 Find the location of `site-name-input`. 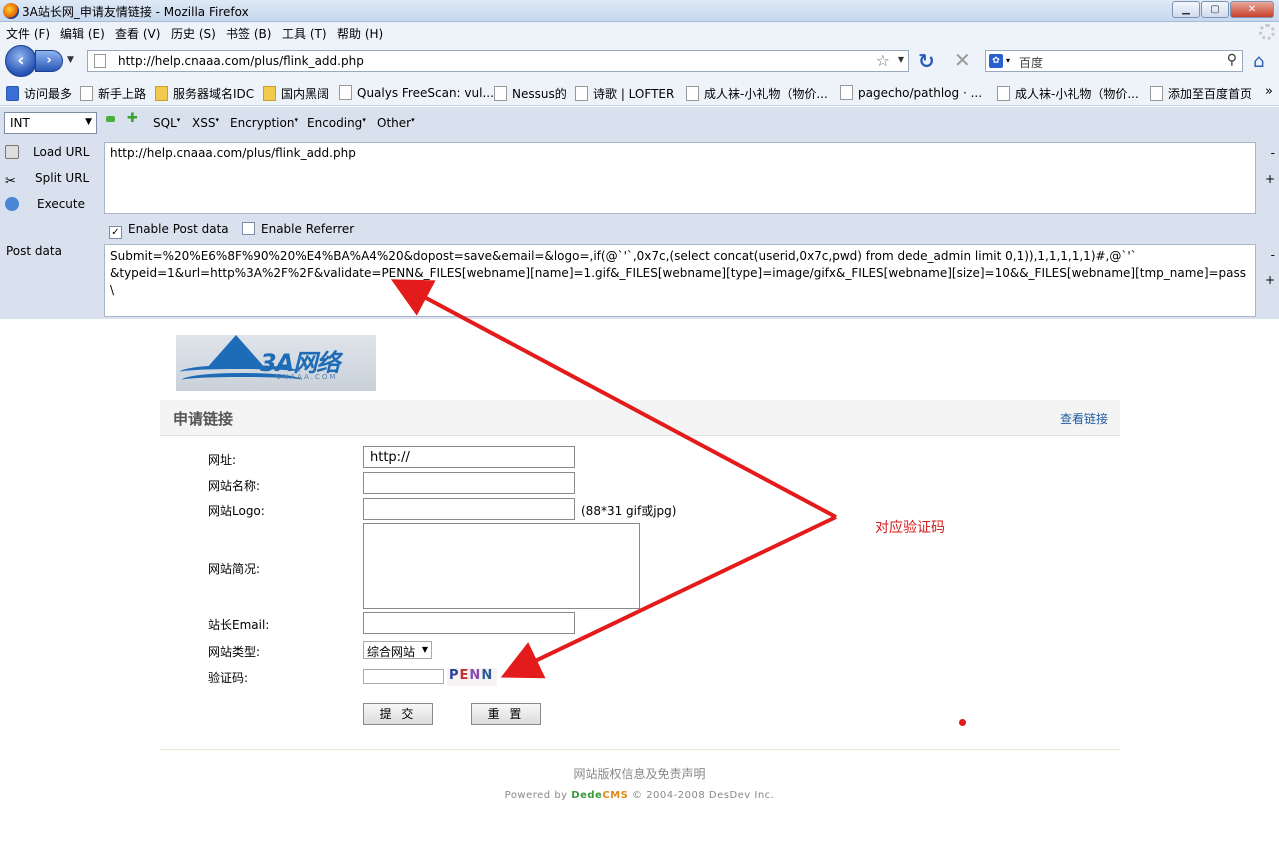

site-name-input is located at coordinates (469, 483).